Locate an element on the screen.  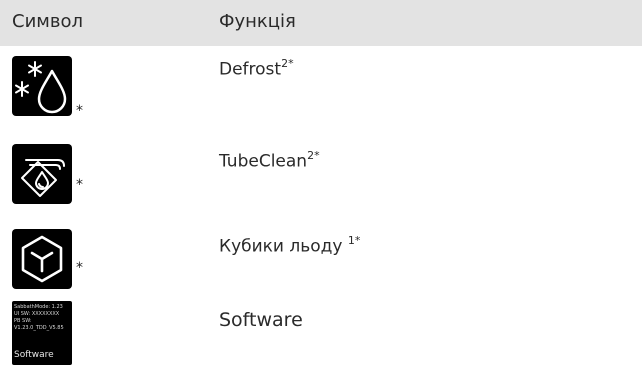
screen-line: SabbathMode: 1.23 is located at coordinates (38, 307).